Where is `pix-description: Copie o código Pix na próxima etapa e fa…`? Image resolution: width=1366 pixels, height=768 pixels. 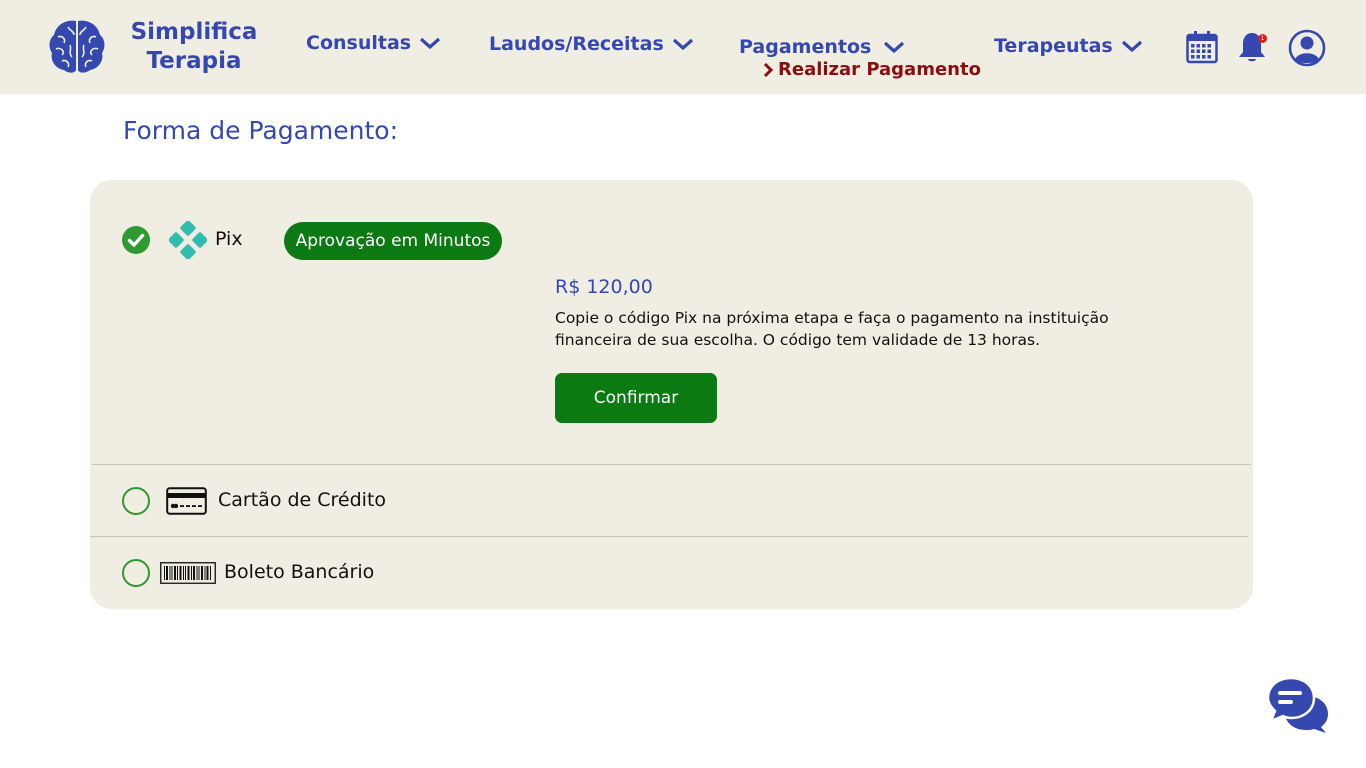
pix-description: Copie o código Pix na próxima etapa e fa… is located at coordinates (832, 329).